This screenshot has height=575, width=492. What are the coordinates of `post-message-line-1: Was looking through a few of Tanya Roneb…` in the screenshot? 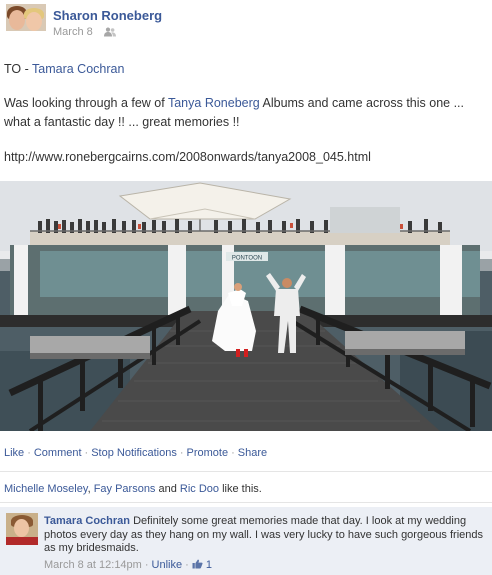 It's located at (234, 103).